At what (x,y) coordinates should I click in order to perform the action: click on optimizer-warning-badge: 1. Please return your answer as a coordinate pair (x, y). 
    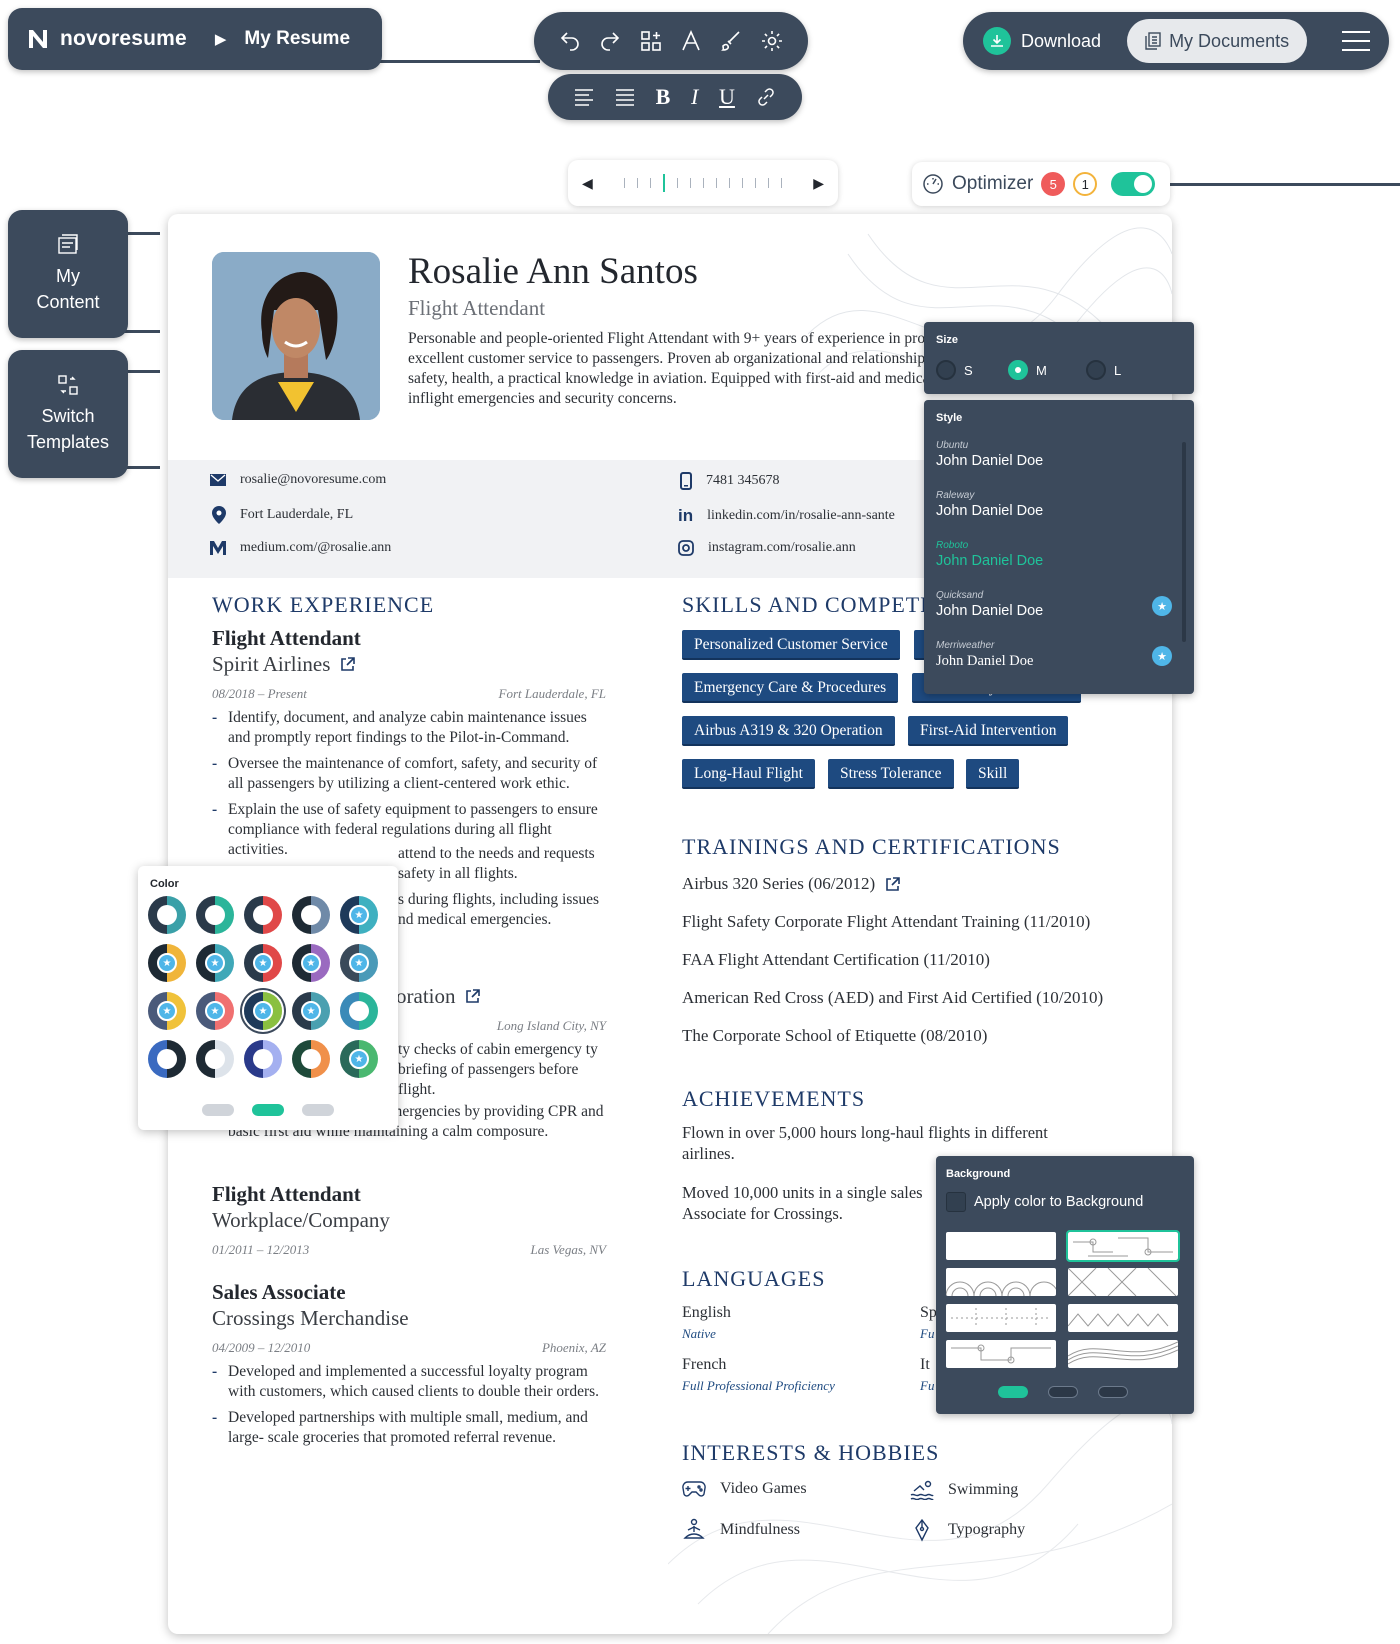
    Looking at the image, I should click on (1085, 184).